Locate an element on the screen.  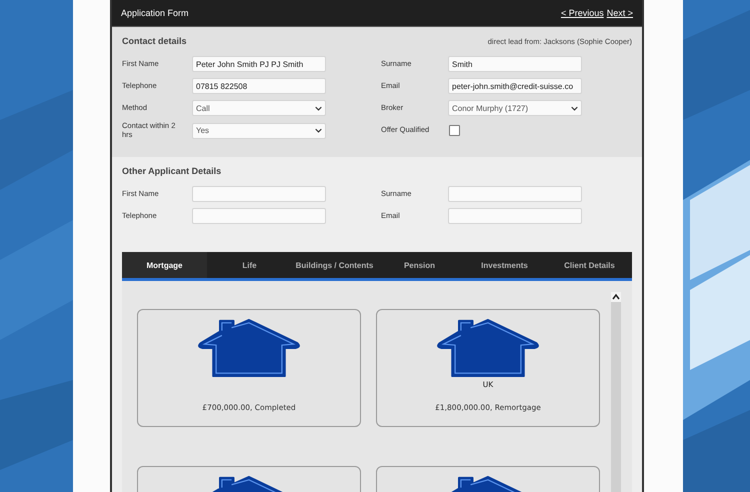
input-field: Smith is located at coordinates (515, 64).